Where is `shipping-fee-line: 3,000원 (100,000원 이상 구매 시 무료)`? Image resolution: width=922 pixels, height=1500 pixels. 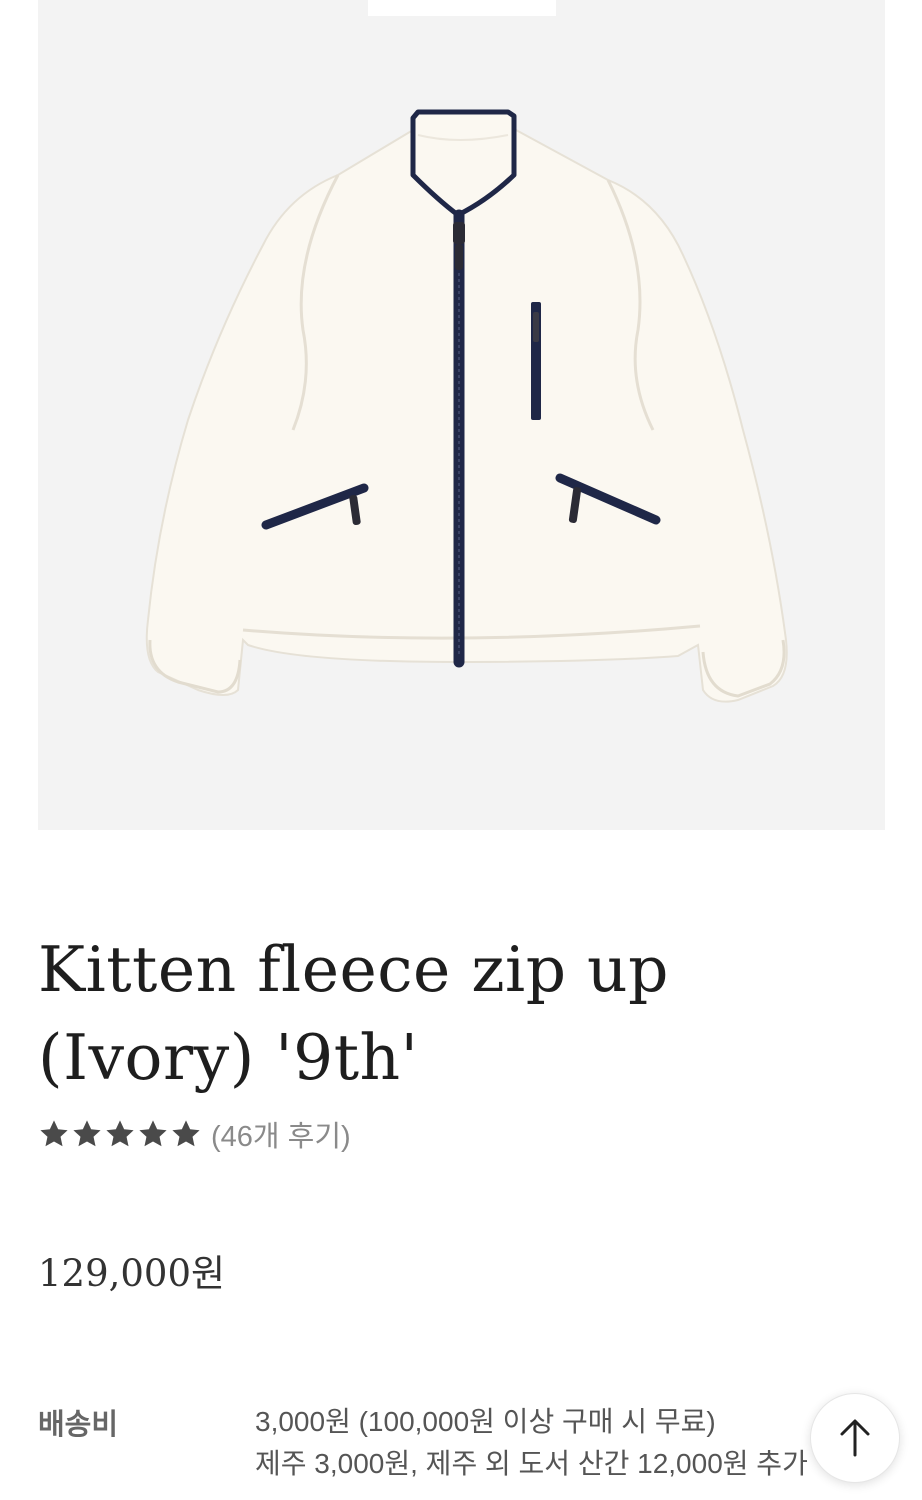 shipping-fee-line: 3,000원 (100,000원 이상 구매 시 무료) is located at coordinates (485, 1421).